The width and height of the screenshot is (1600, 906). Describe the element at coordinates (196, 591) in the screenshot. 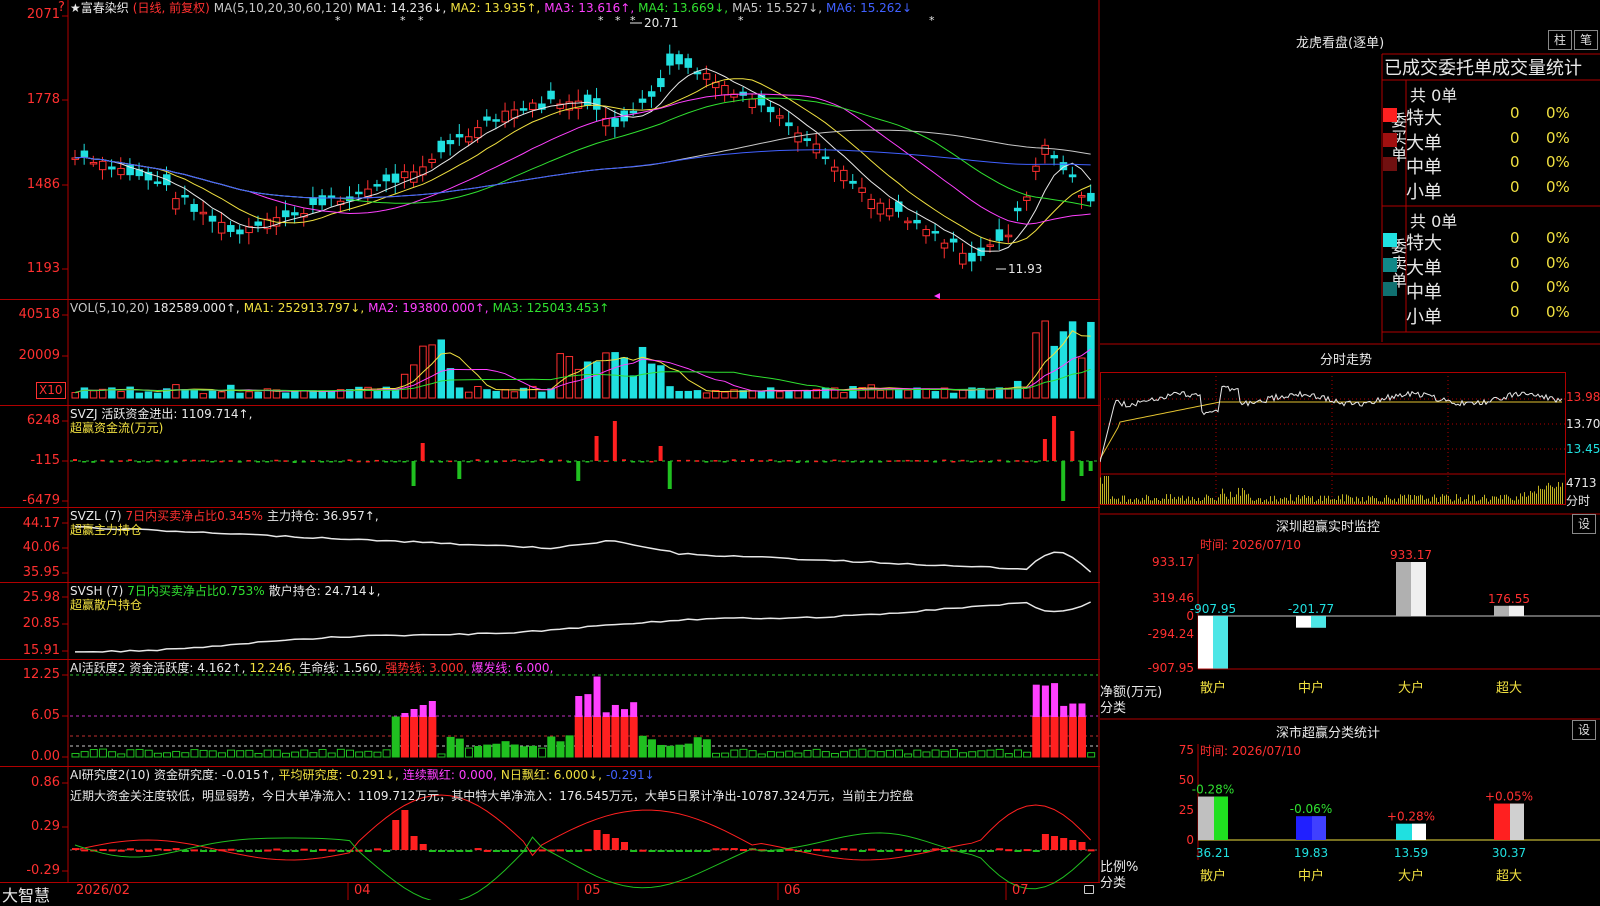

I see `svsh-ratio: 7日内买卖净占比0.753%` at that location.